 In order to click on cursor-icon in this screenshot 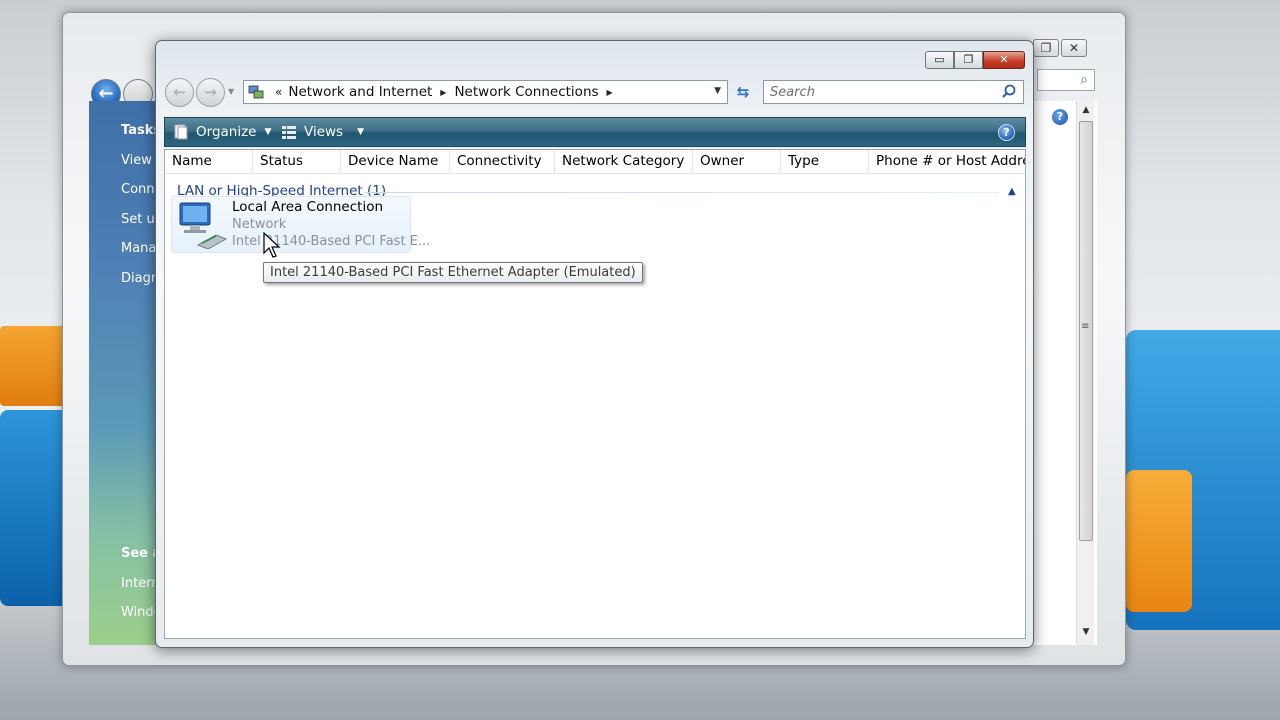, I will do `click(272, 245)`.